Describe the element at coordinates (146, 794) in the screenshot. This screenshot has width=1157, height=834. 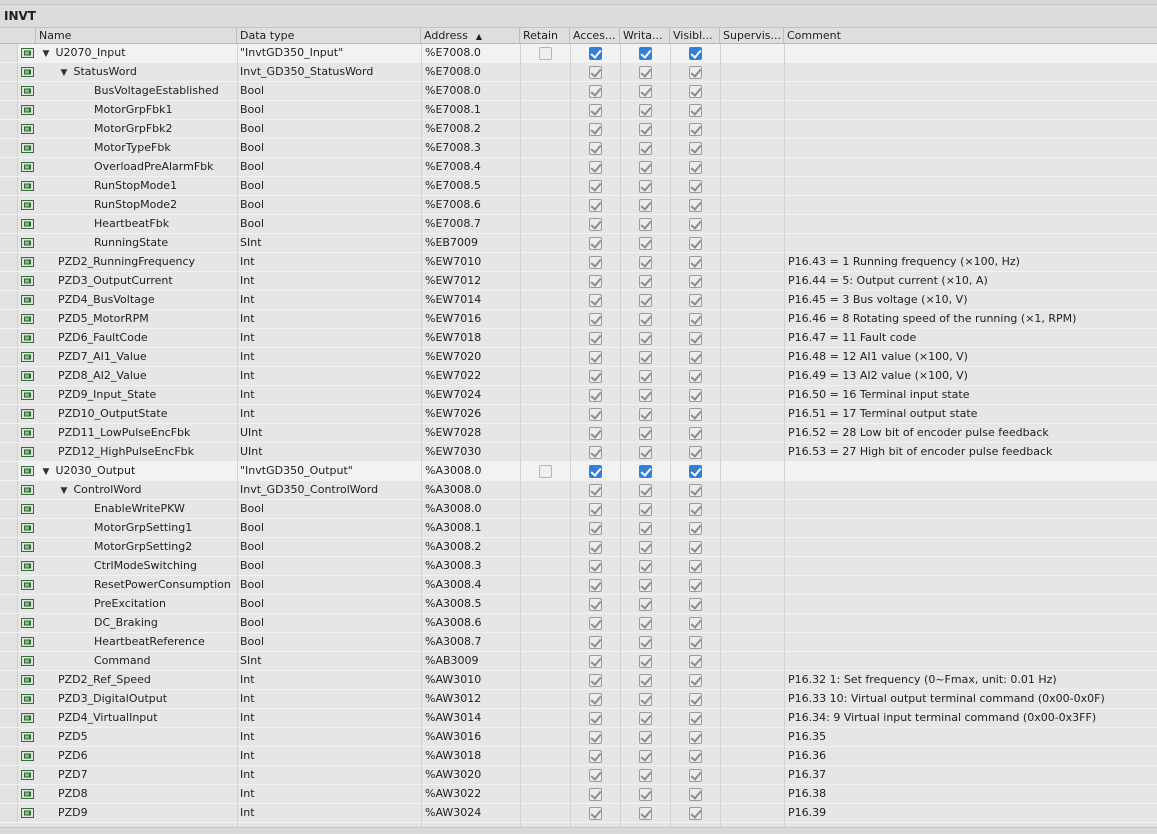
I see `name-cell: PZD8` at that location.